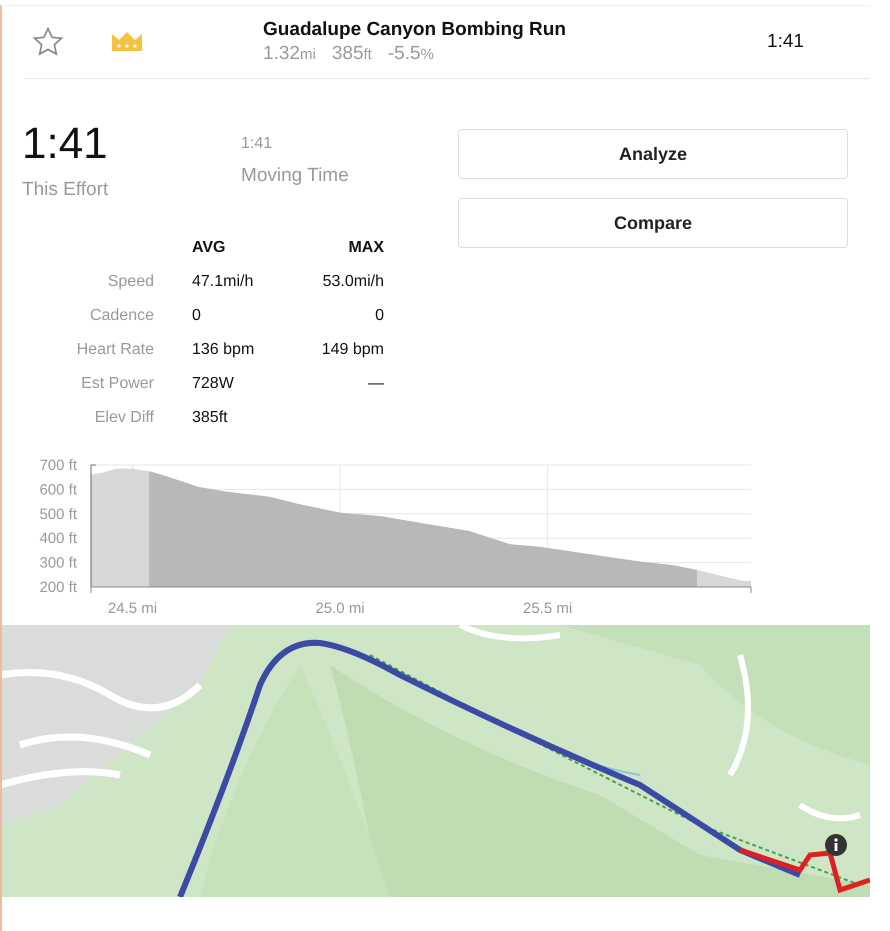  Describe the element at coordinates (352, 54) in the screenshot. I see `segment-metric: 385ft` at that location.